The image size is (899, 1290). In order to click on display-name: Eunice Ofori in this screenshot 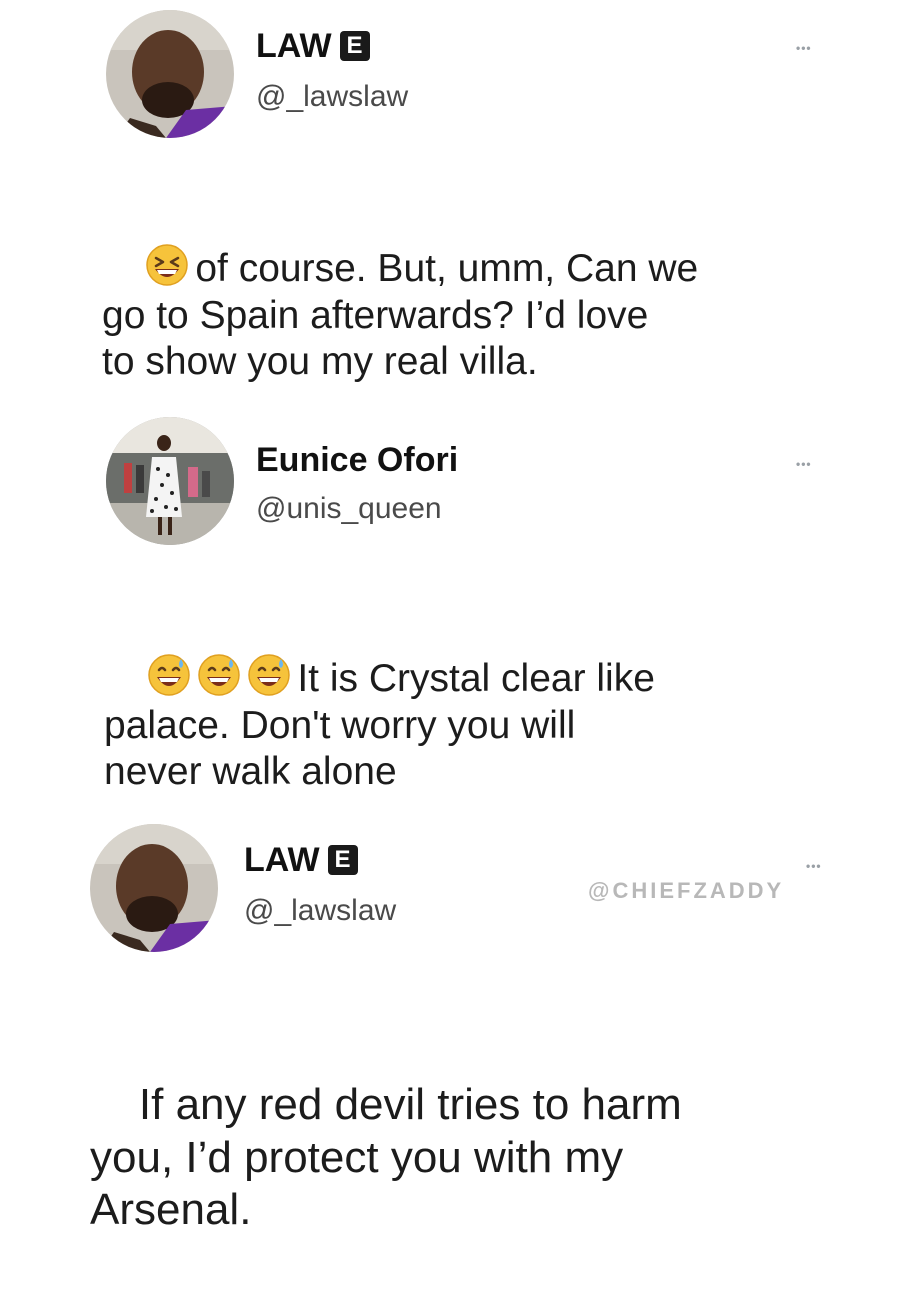, I will do `click(357, 460)`.